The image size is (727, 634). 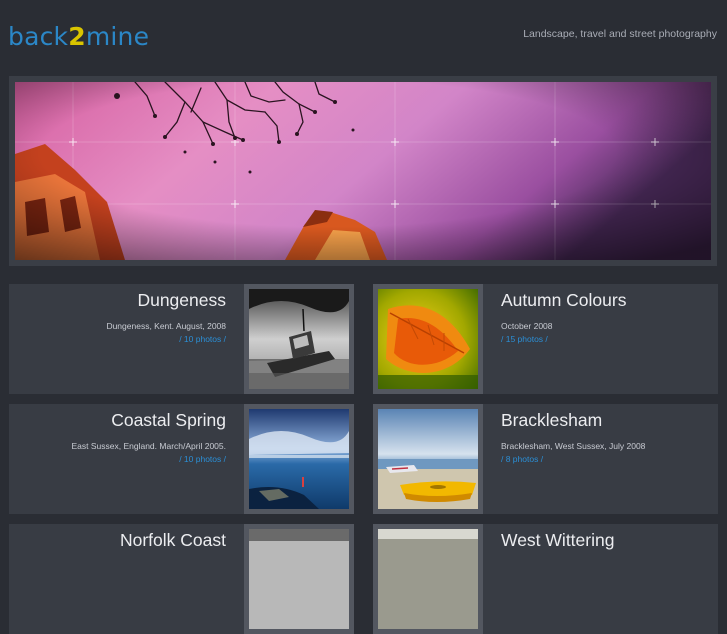 I want to click on gallery-title: Bracklesham, so click(x=606, y=420).